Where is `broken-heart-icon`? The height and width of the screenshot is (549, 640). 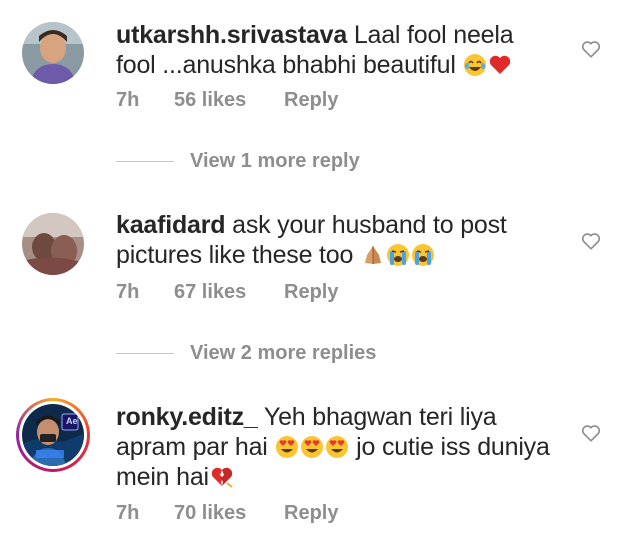
broken-heart-icon is located at coordinates (222, 477).